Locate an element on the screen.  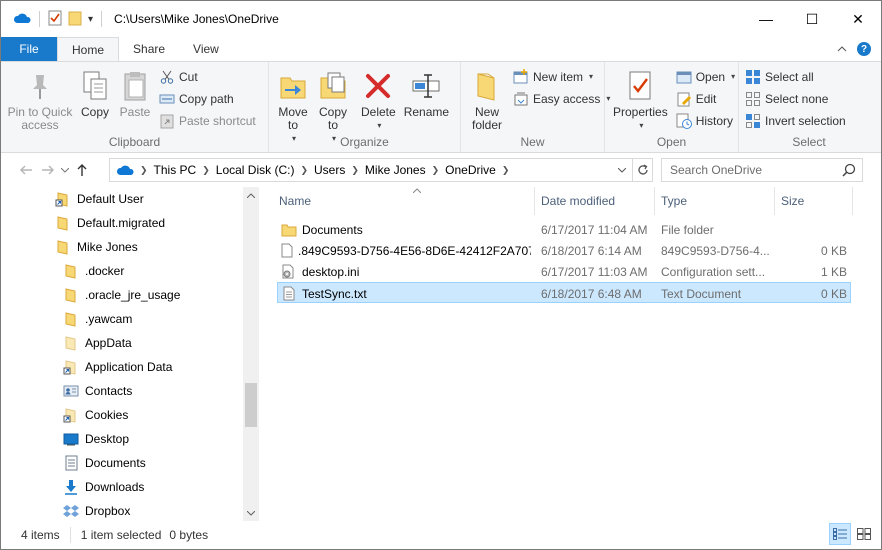
file-size-cell: 1 KB is located at coordinates (833, 271).